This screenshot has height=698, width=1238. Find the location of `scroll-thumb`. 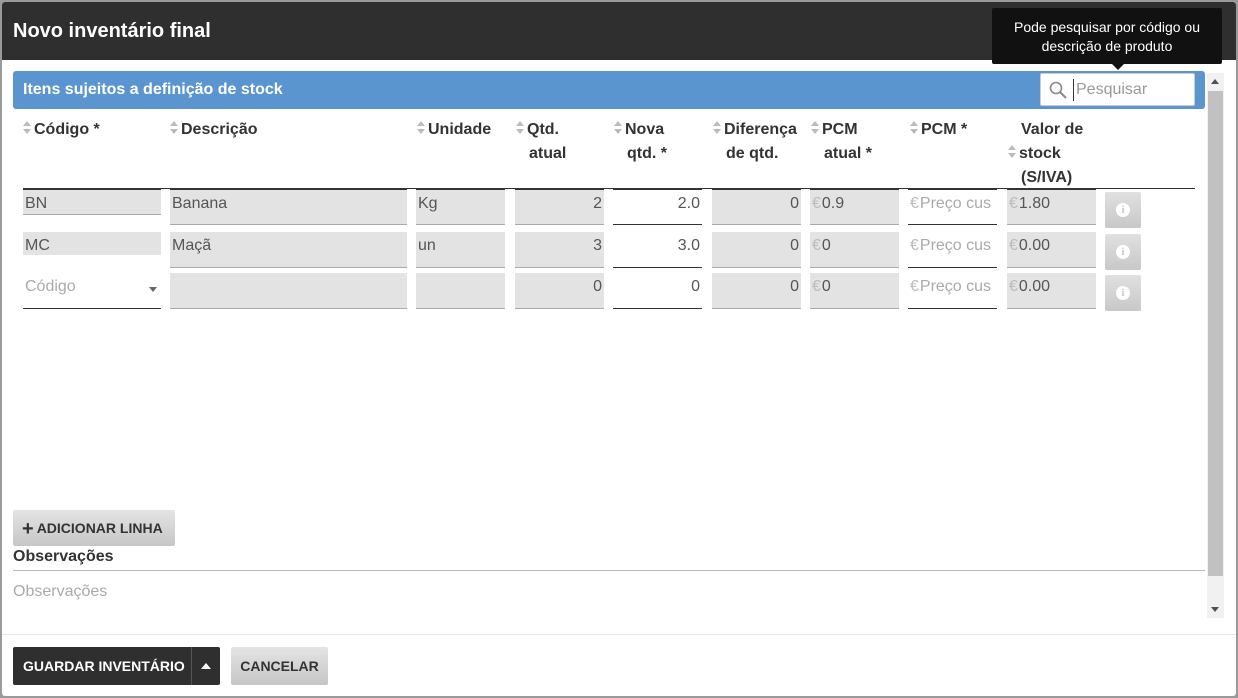

scroll-thumb is located at coordinates (1215, 333).